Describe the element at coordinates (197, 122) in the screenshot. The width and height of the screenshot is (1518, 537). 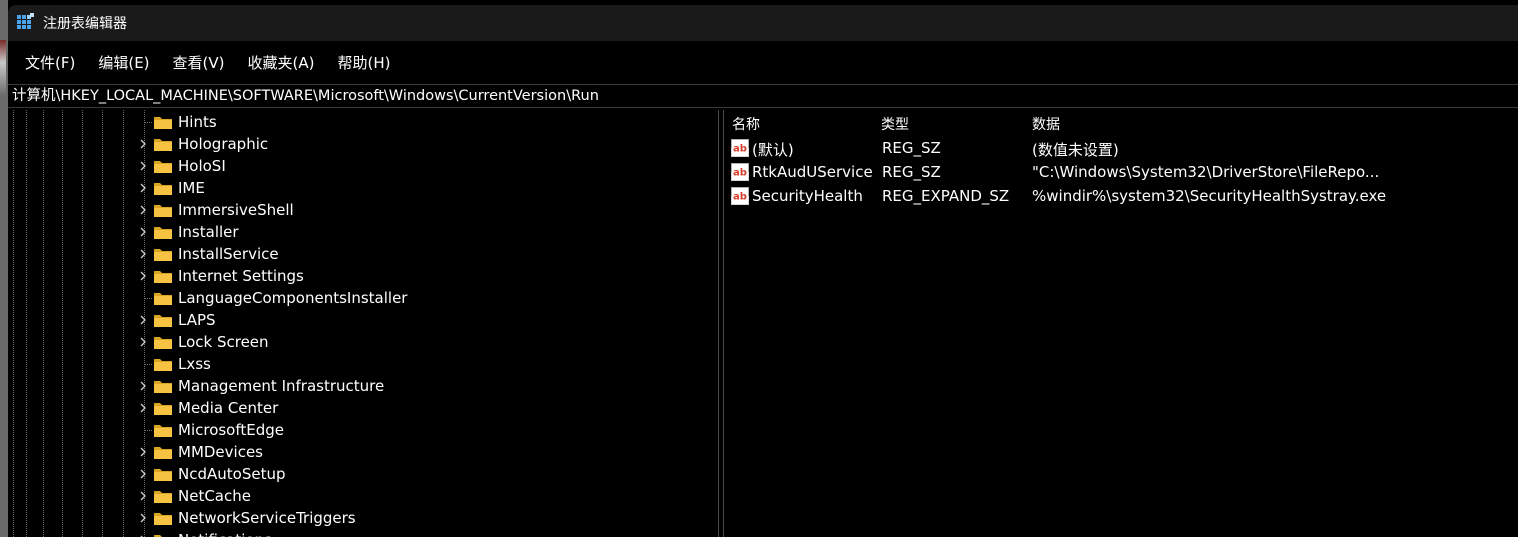
I see `tree-item-label: Hints` at that location.